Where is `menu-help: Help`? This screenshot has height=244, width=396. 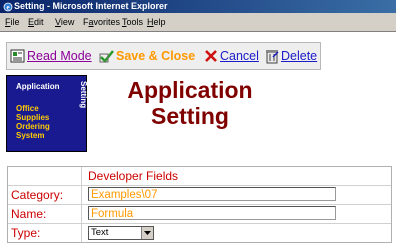 menu-help: Help is located at coordinates (156, 22).